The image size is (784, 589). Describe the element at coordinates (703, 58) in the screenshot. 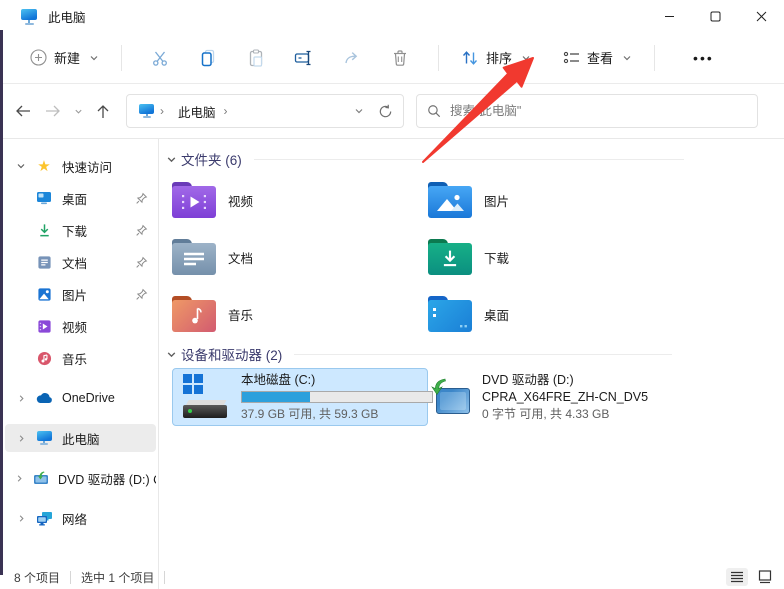

I see `more-options-button: •••` at that location.